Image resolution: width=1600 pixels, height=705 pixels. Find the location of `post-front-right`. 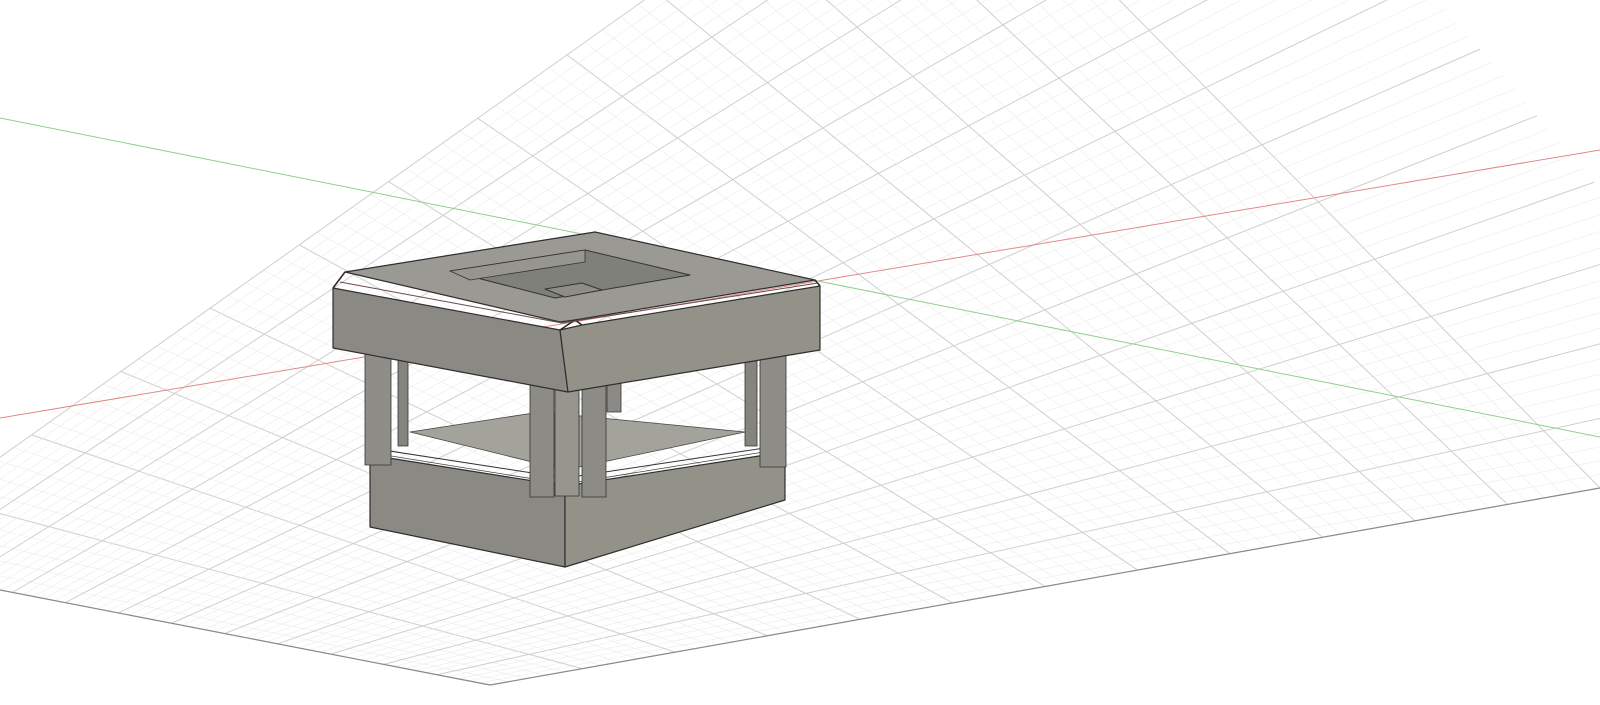

post-front-right is located at coordinates (594, 441).